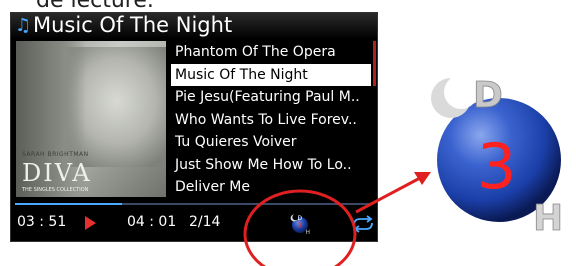 This screenshot has width=576, height=266. I want to click on callout-bottom-letter: H, so click(548, 216).